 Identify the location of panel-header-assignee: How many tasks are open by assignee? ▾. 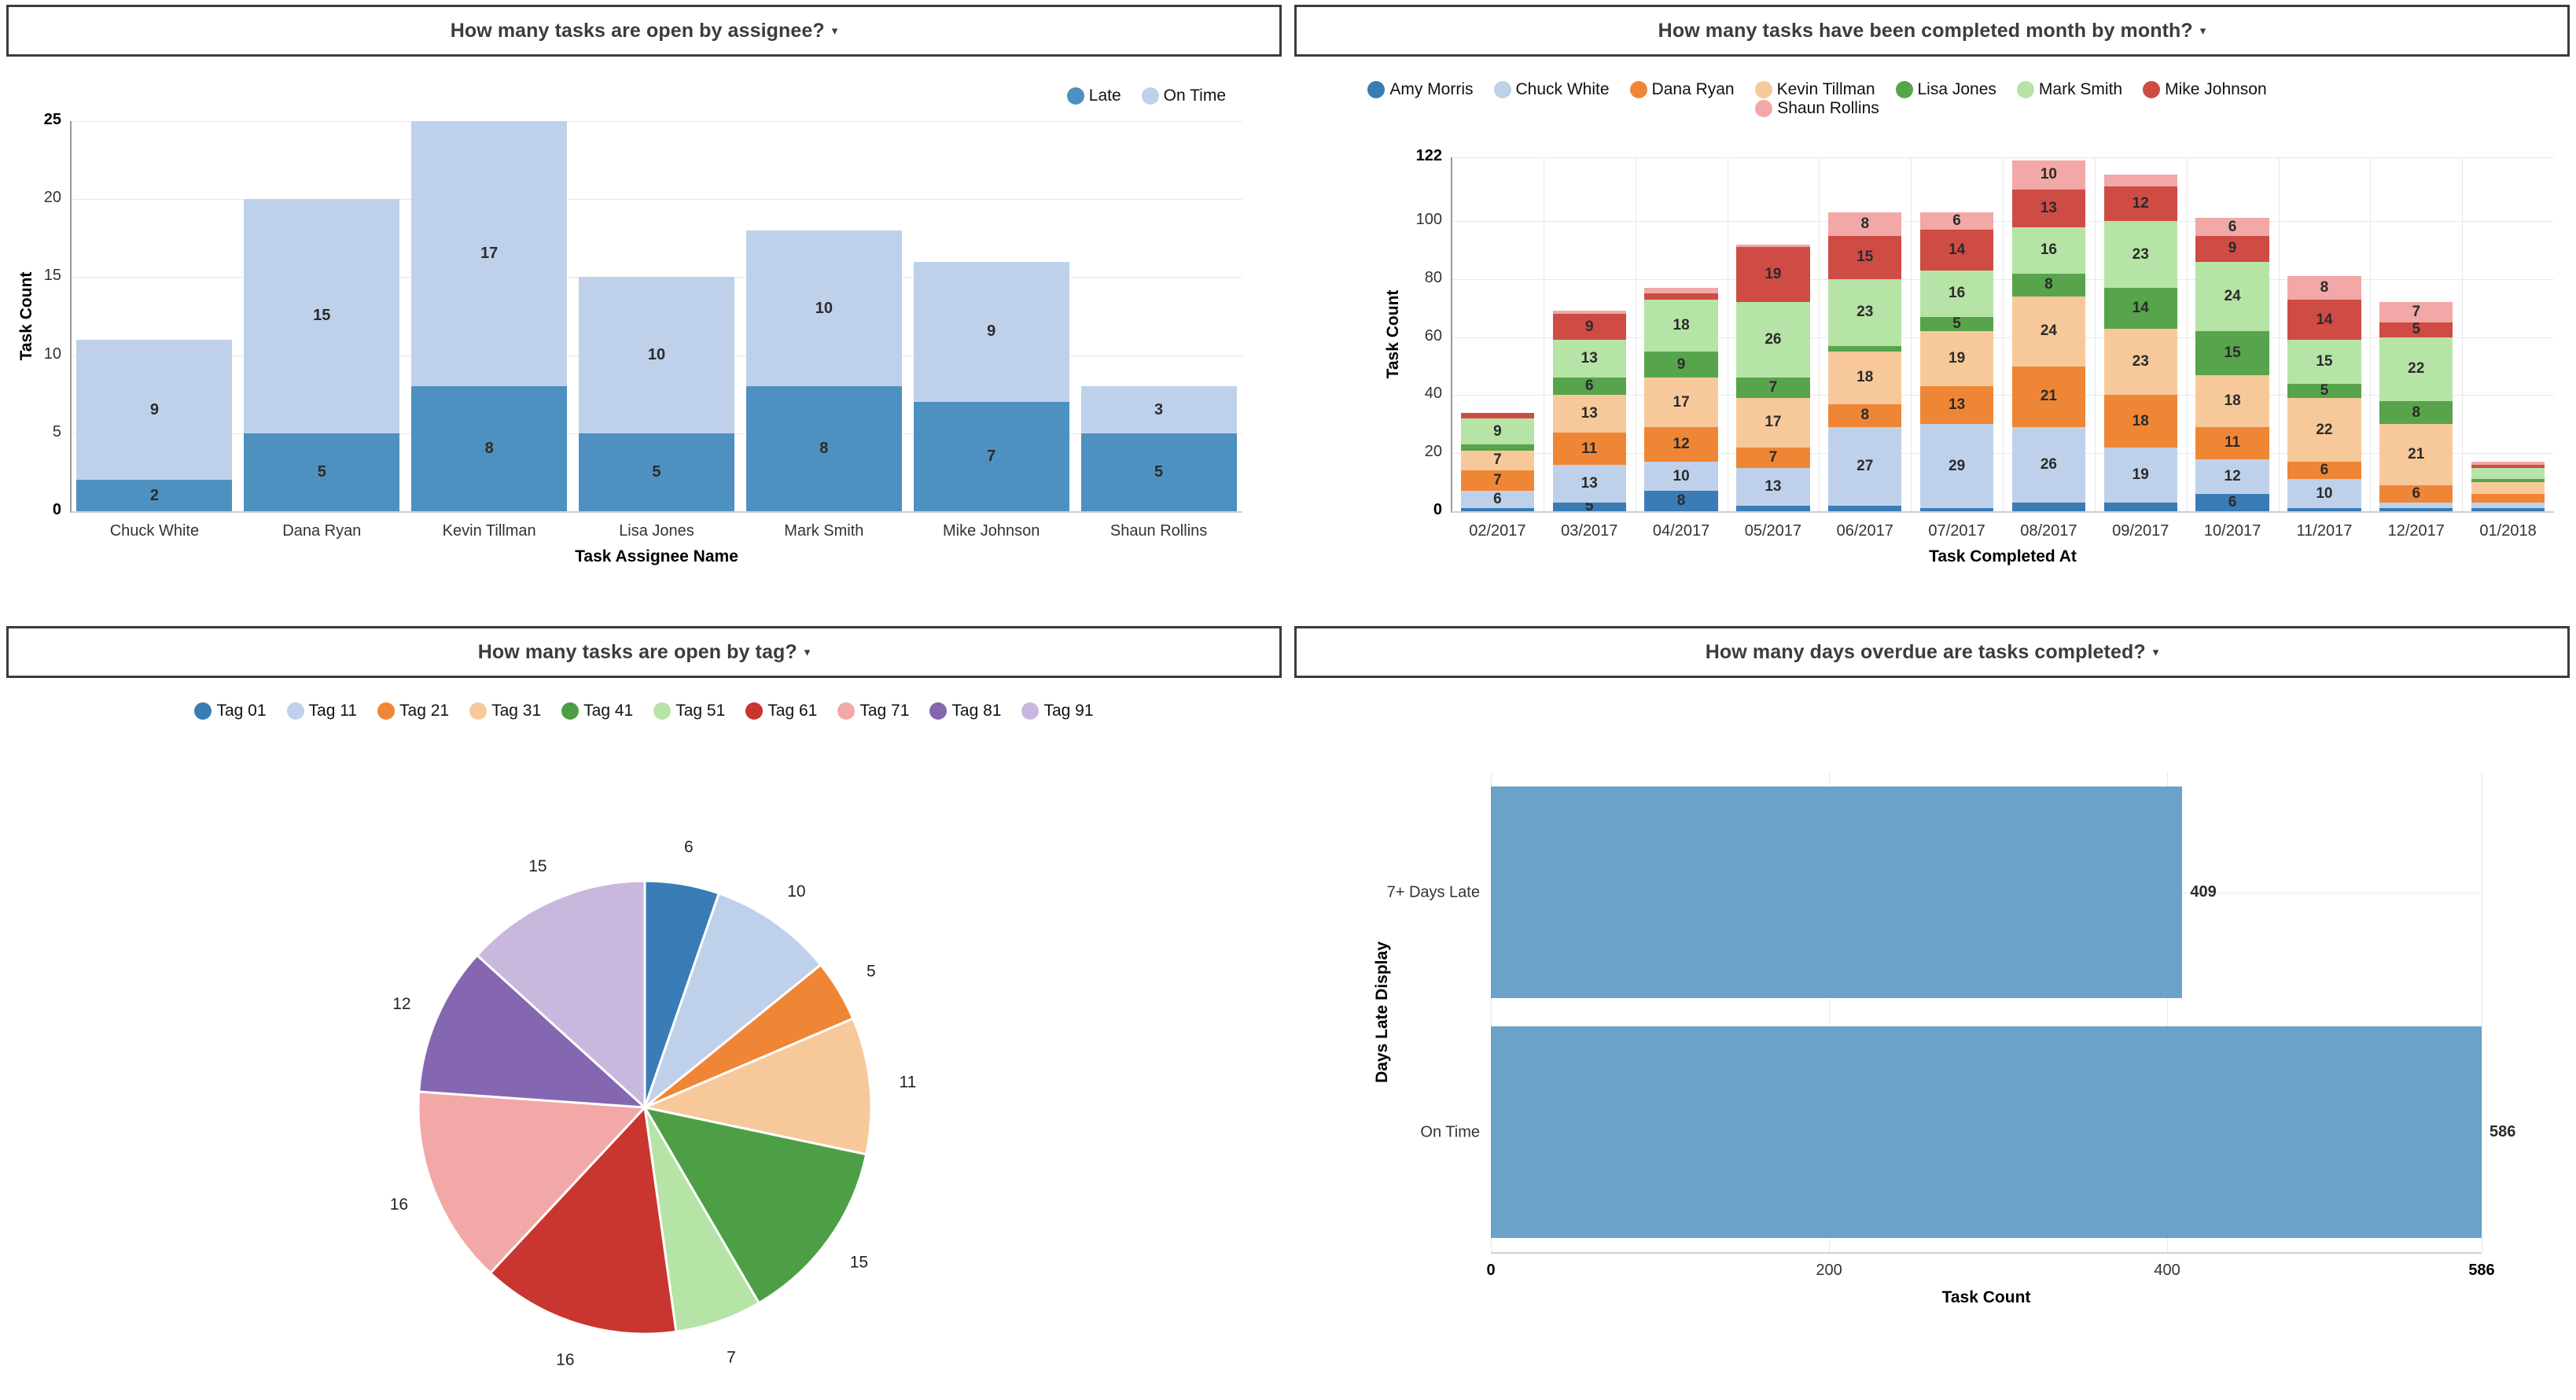
(644, 31).